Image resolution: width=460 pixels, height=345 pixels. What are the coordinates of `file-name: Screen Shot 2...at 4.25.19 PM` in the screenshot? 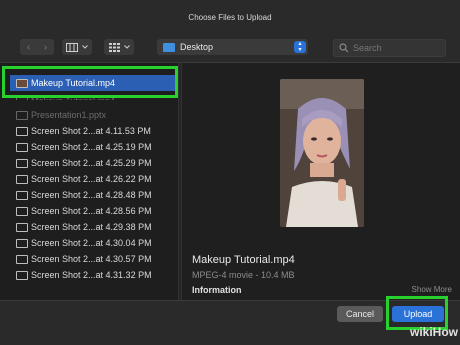 It's located at (91, 147).